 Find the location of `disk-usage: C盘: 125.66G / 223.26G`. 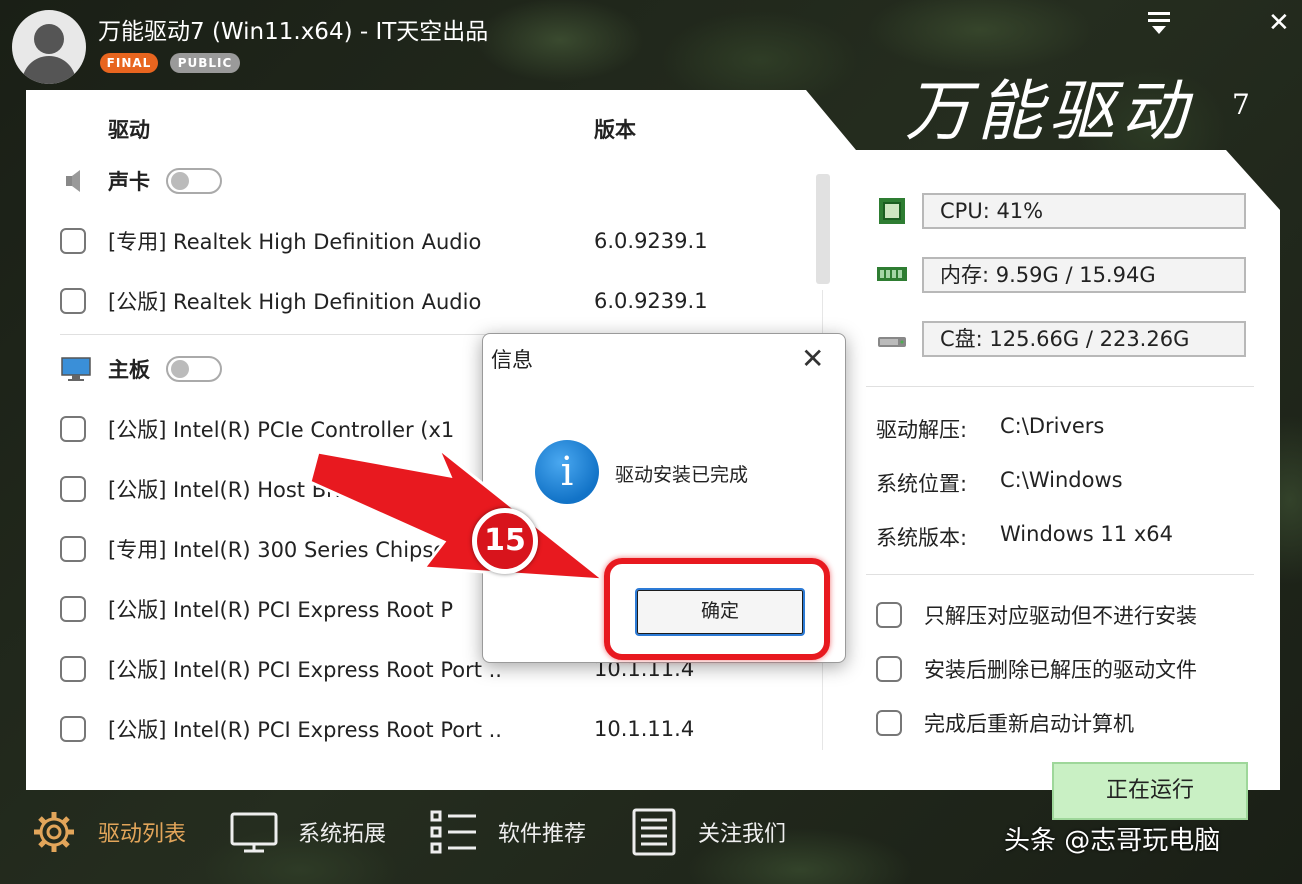

disk-usage: C盘: 125.66G / 223.26G is located at coordinates (1084, 339).